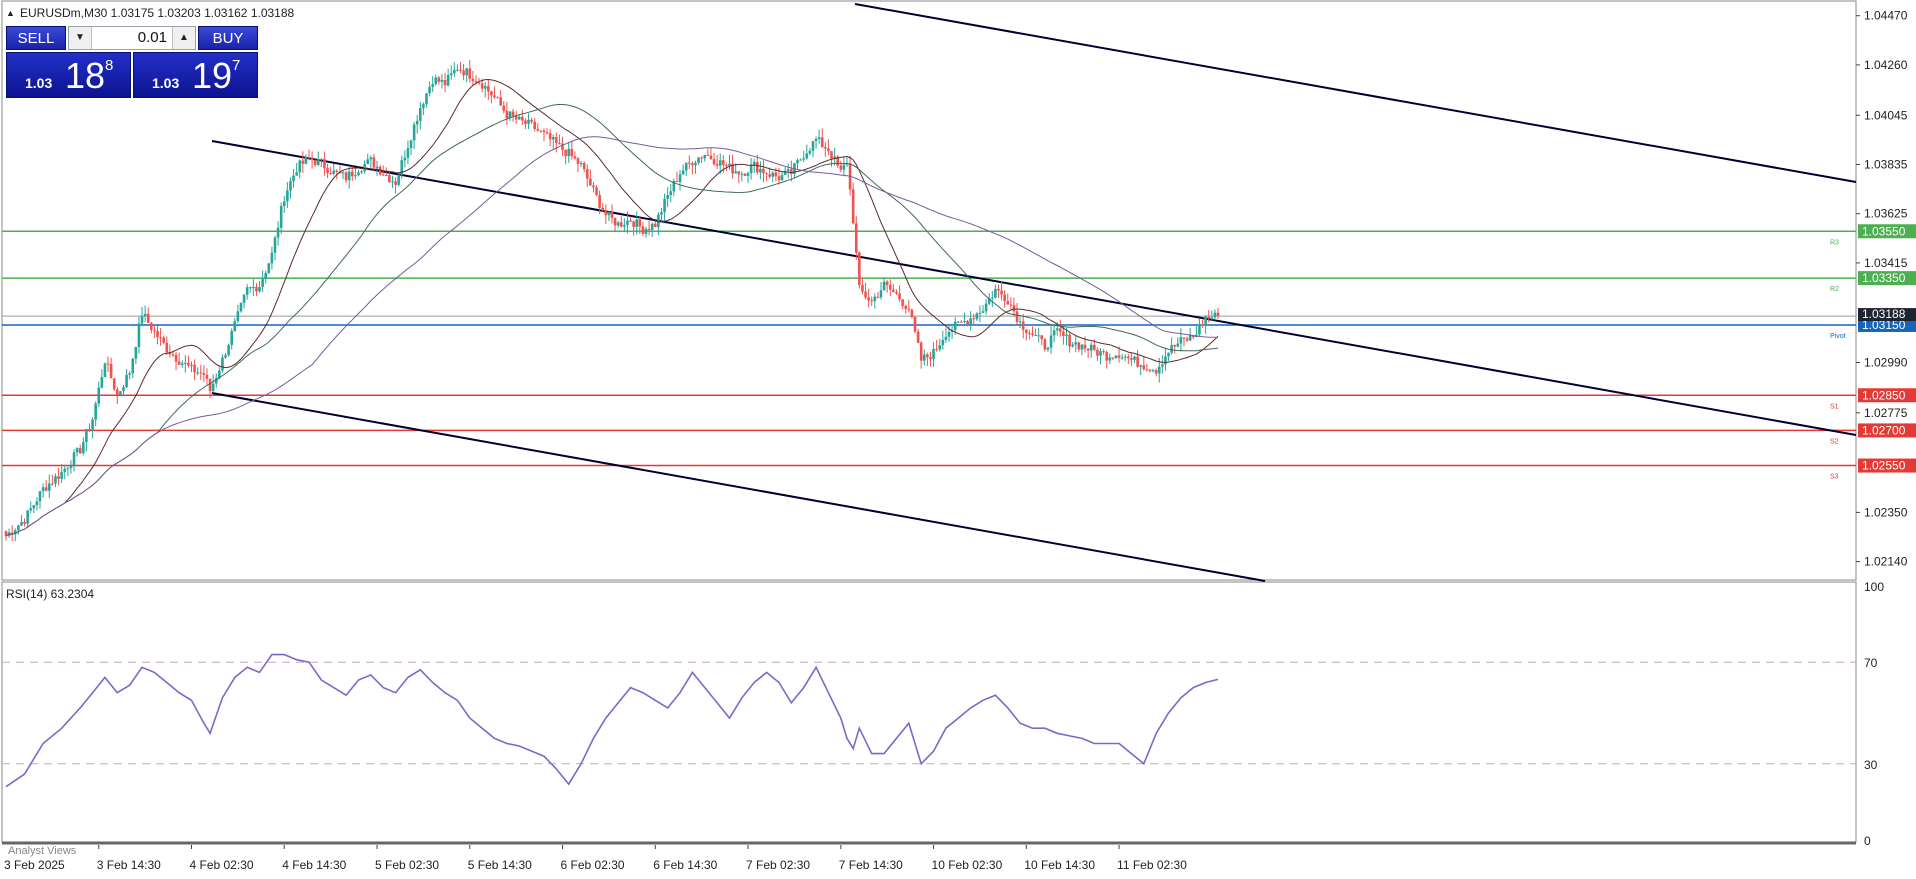 The height and width of the screenshot is (879, 1916). I want to click on time-axis-label: 6 Feb 14:30, so click(685, 865).